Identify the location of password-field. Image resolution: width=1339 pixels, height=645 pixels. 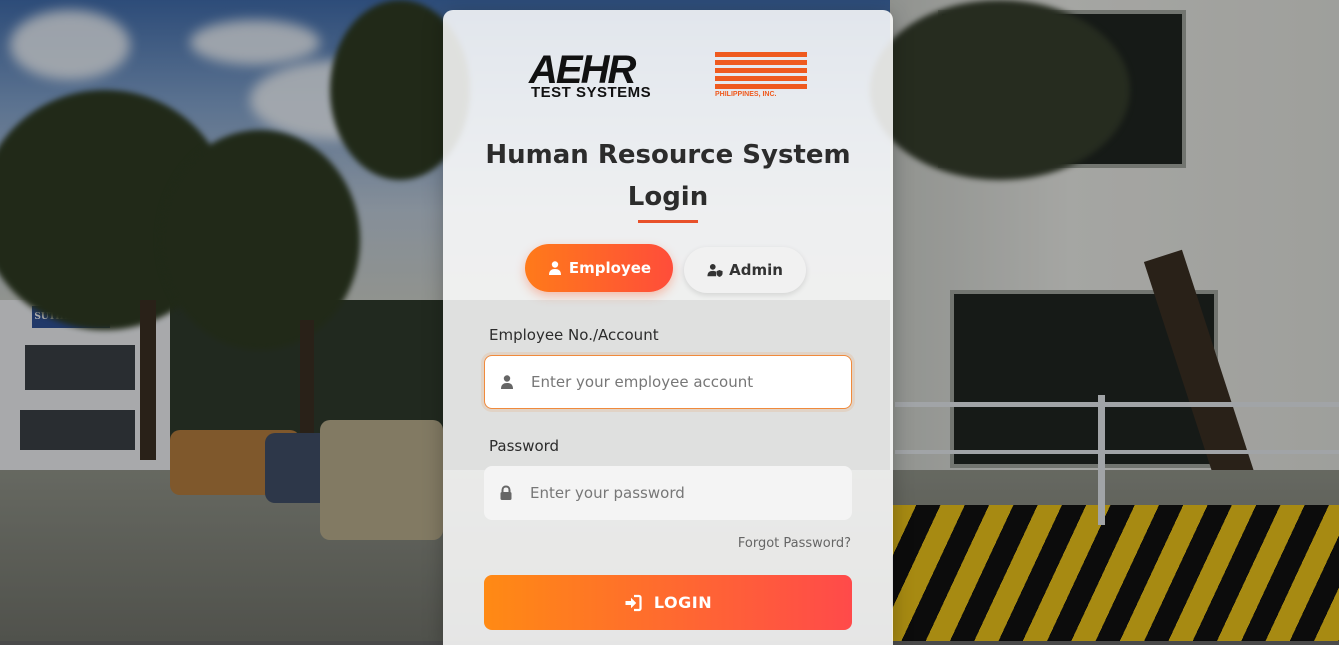
(668, 493).